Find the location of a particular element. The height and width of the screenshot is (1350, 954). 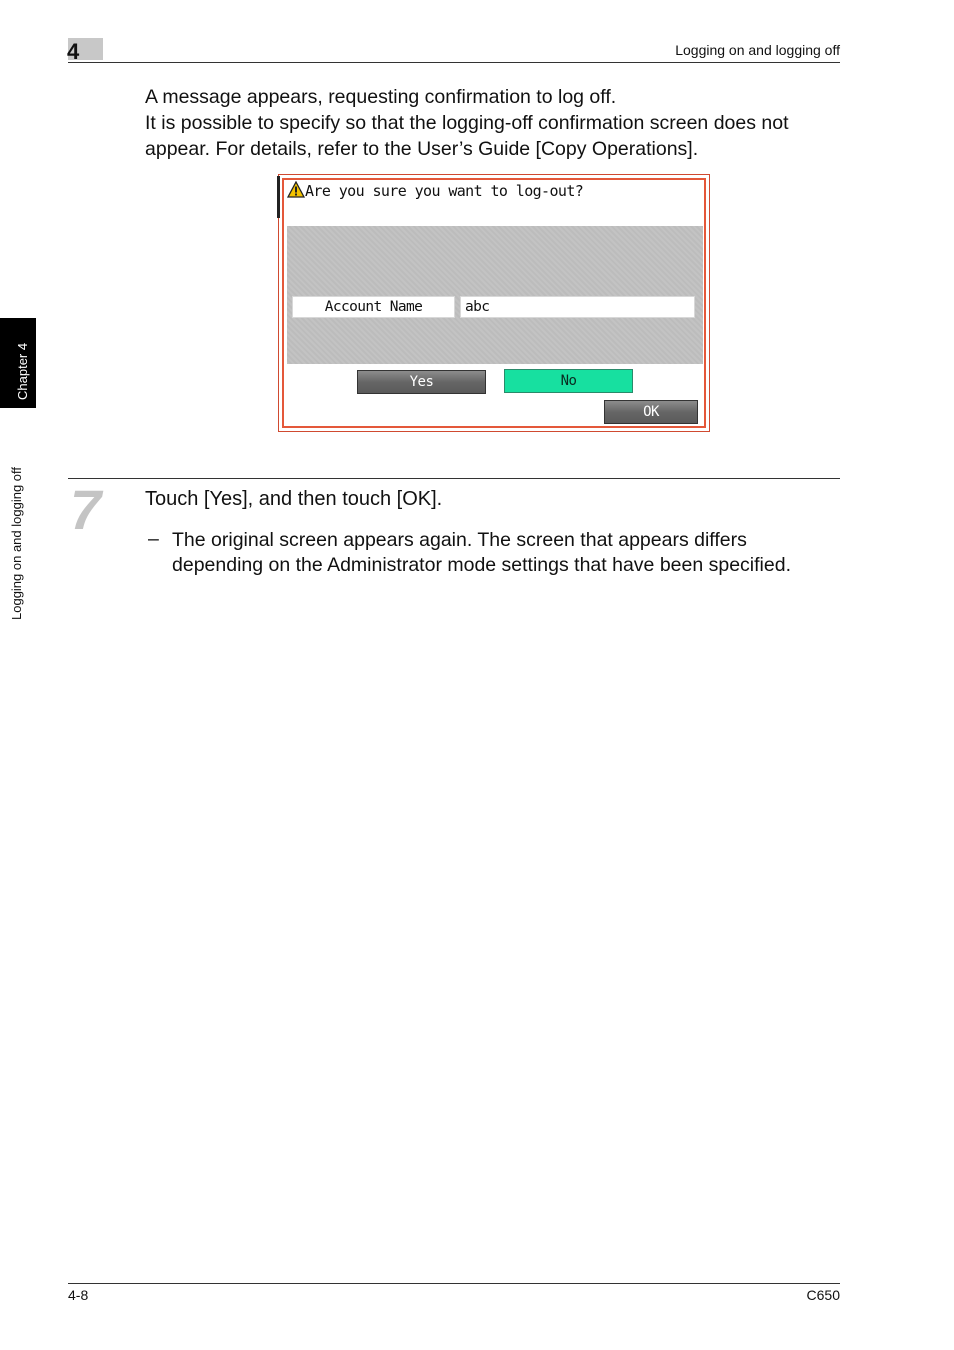

running-header-title: Logging on and logging off is located at coordinates (757, 50).